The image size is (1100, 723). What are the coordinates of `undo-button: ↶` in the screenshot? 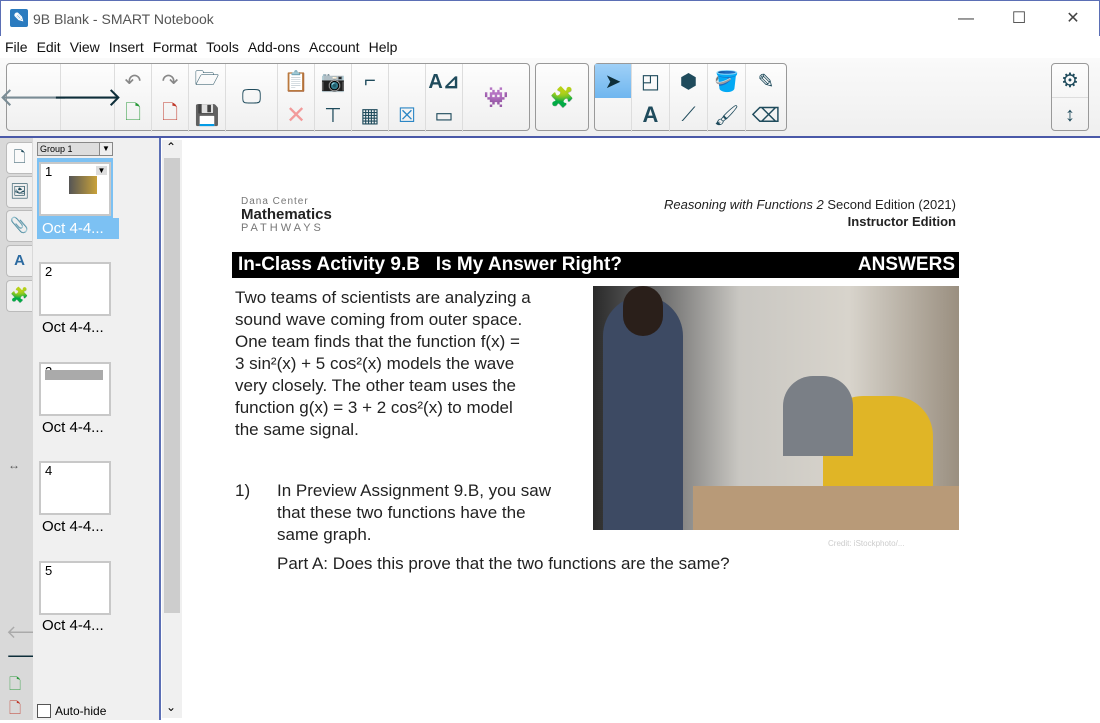 It's located at (133, 81).